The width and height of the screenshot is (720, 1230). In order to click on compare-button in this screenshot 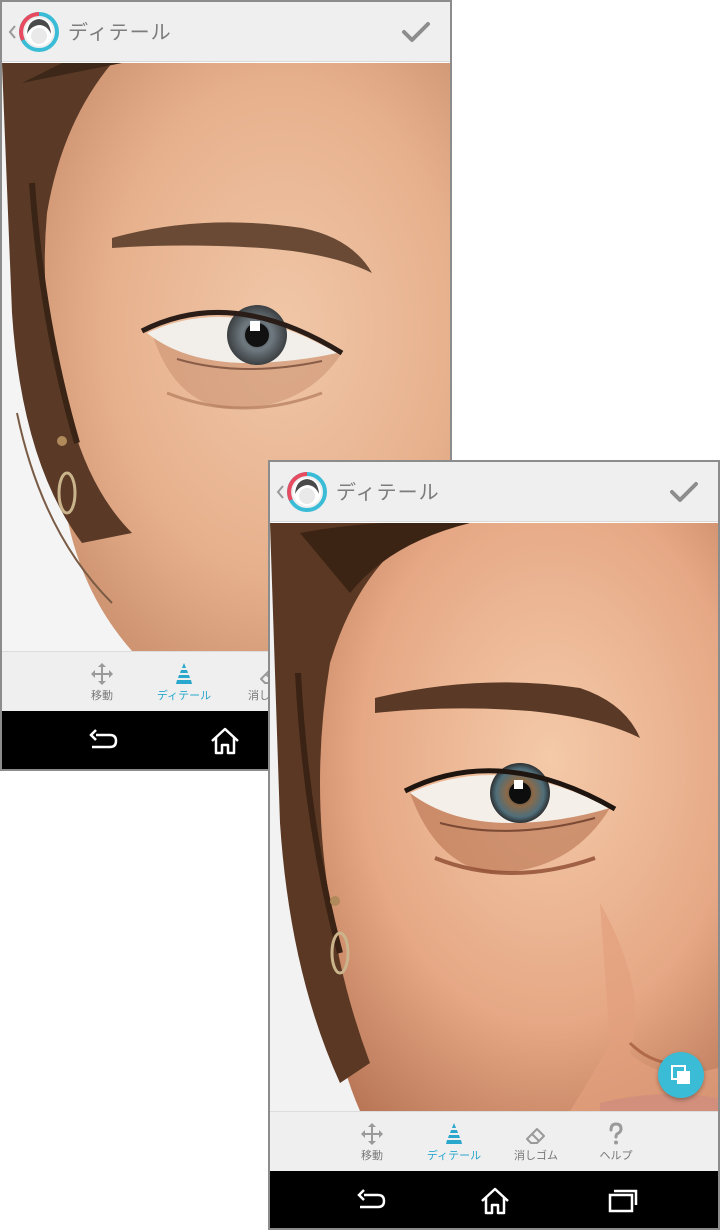, I will do `click(681, 1075)`.